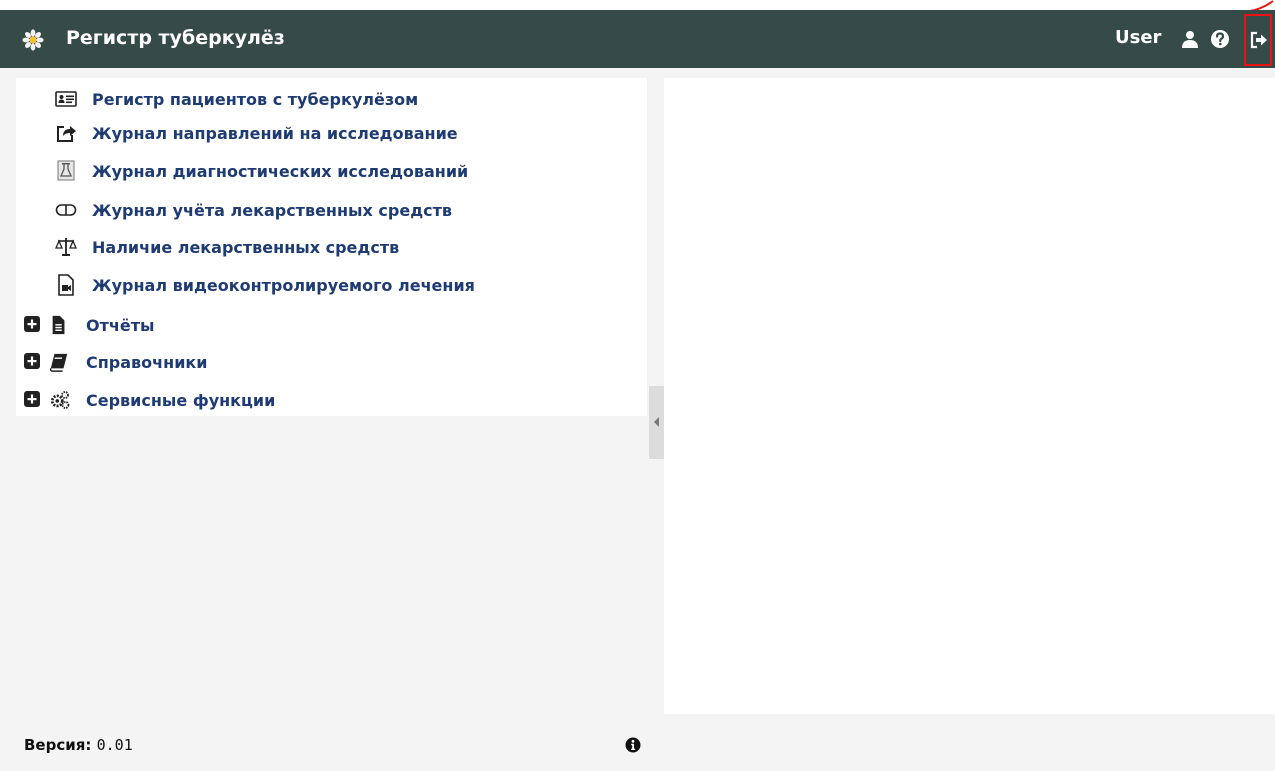  I want to click on menu-item-label: Журнал видеоконтролируемого лечения, so click(283, 285).